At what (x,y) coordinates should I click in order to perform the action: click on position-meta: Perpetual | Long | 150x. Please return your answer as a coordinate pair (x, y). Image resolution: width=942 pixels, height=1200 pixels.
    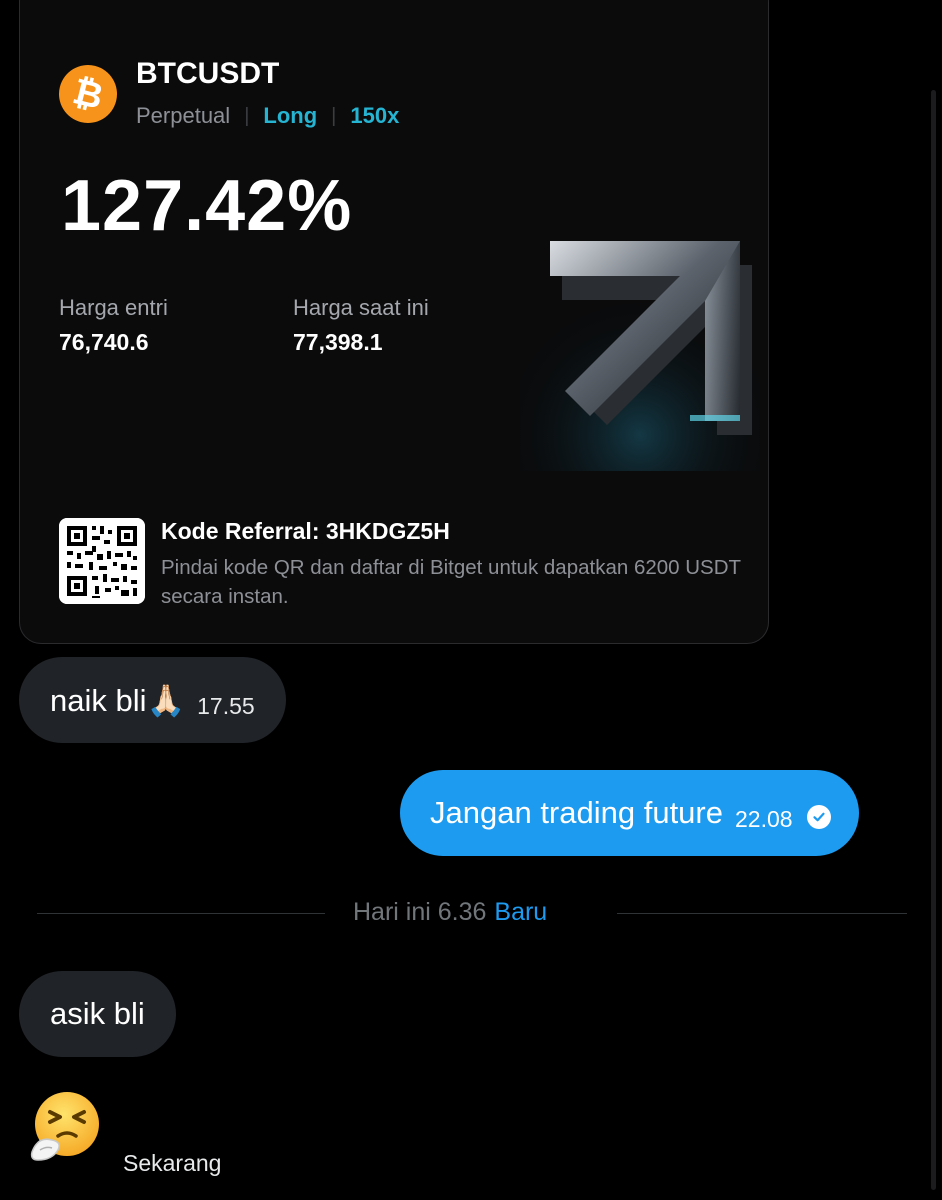
    Looking at the image, I should click on (267, 116).